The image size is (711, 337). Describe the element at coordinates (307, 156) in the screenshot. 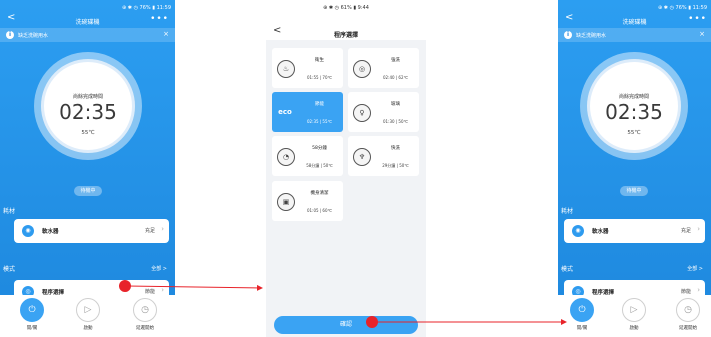

I see `program-option-58min: ◔ 58分鐘 58分鐘 | 50℃` at that location.